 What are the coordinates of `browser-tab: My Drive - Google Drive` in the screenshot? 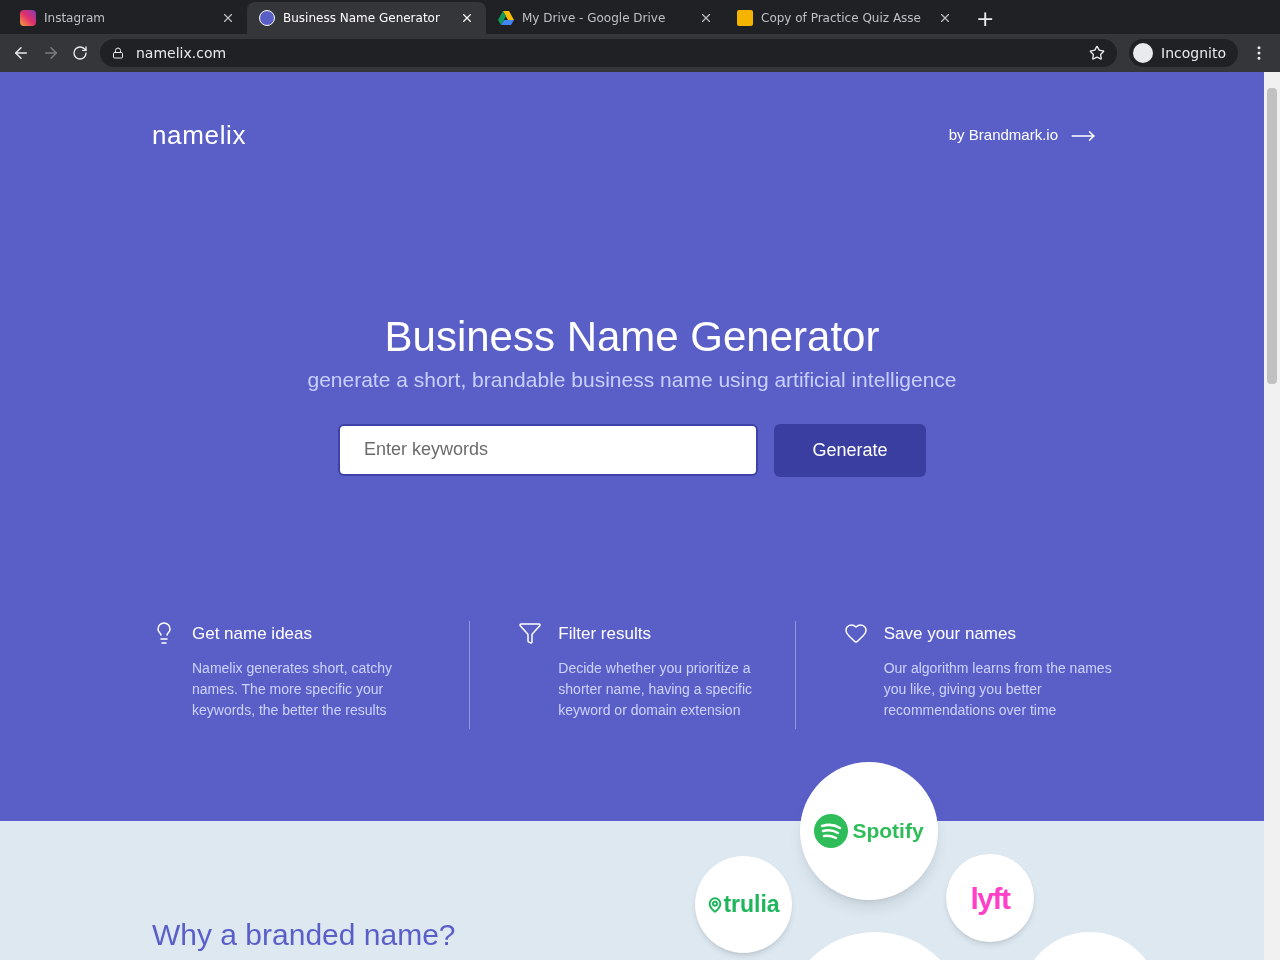 It's located at (605, 18).